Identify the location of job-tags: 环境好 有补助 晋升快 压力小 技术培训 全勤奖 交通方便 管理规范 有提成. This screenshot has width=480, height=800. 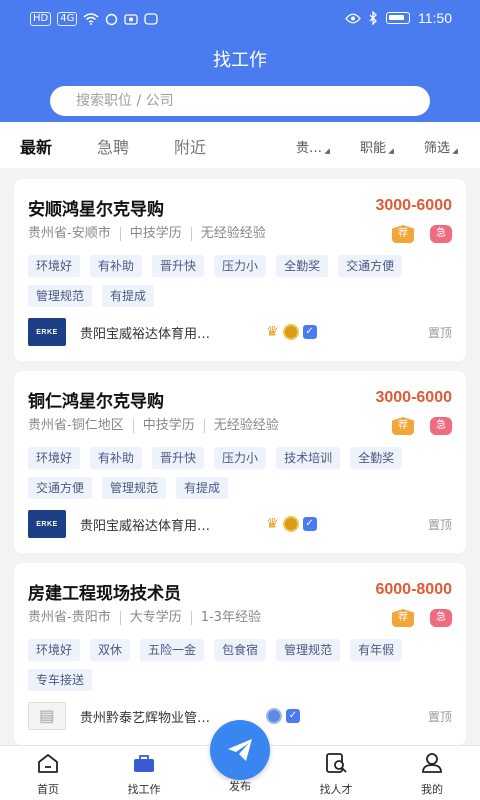
(218, 473).